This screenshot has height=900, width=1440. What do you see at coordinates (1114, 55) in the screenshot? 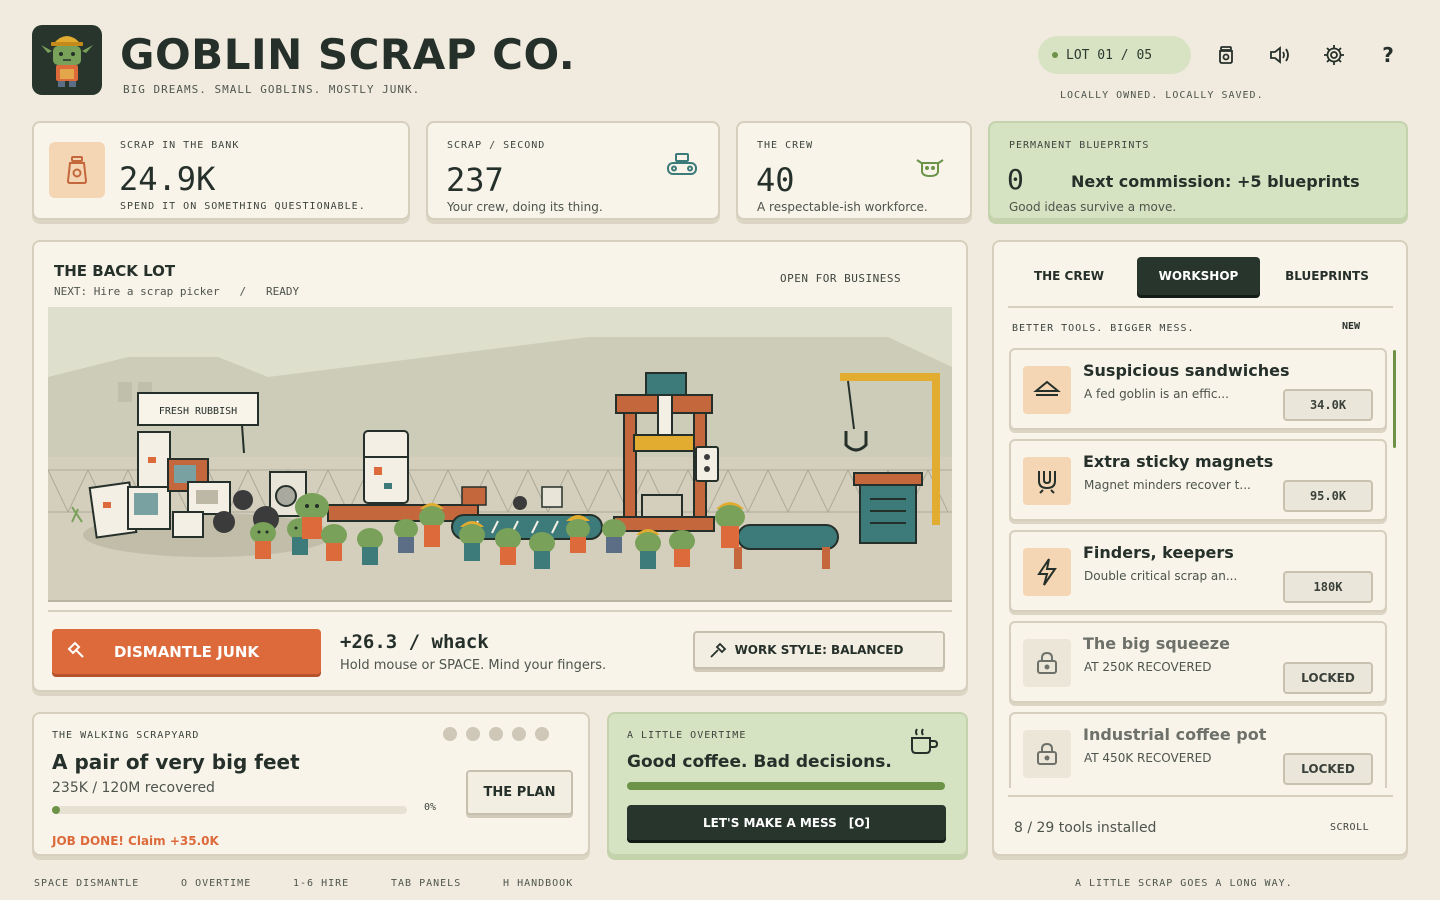
I see `lot-indicator: LOT 01 / 05` at bounding box center [1114, 55].